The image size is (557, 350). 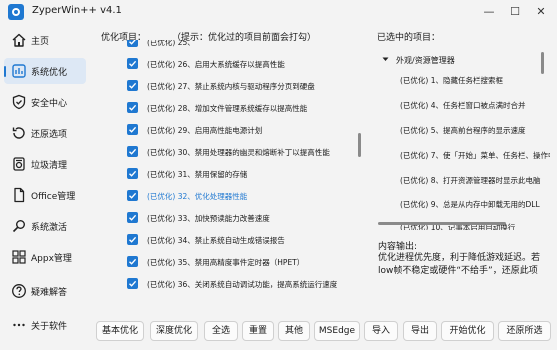 I want to click on import-button: 导入, so click(x=381, y=331).